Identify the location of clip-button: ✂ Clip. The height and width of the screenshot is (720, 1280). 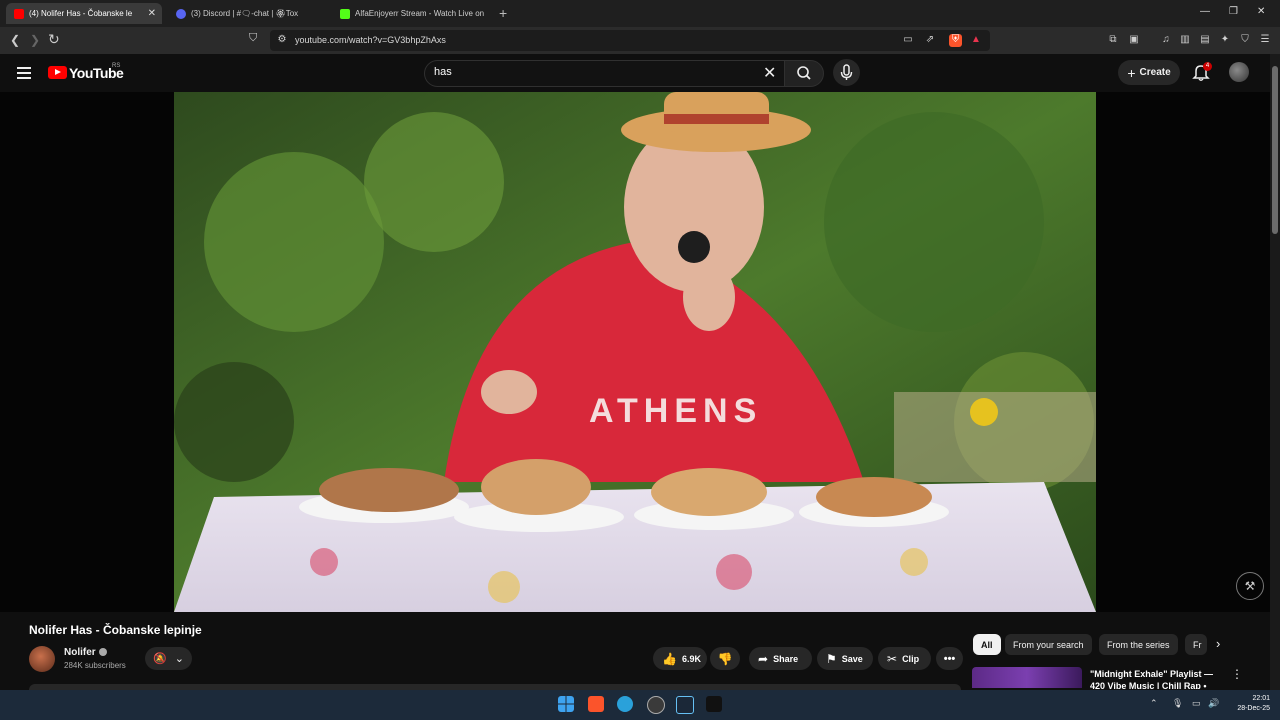
(904, 658).